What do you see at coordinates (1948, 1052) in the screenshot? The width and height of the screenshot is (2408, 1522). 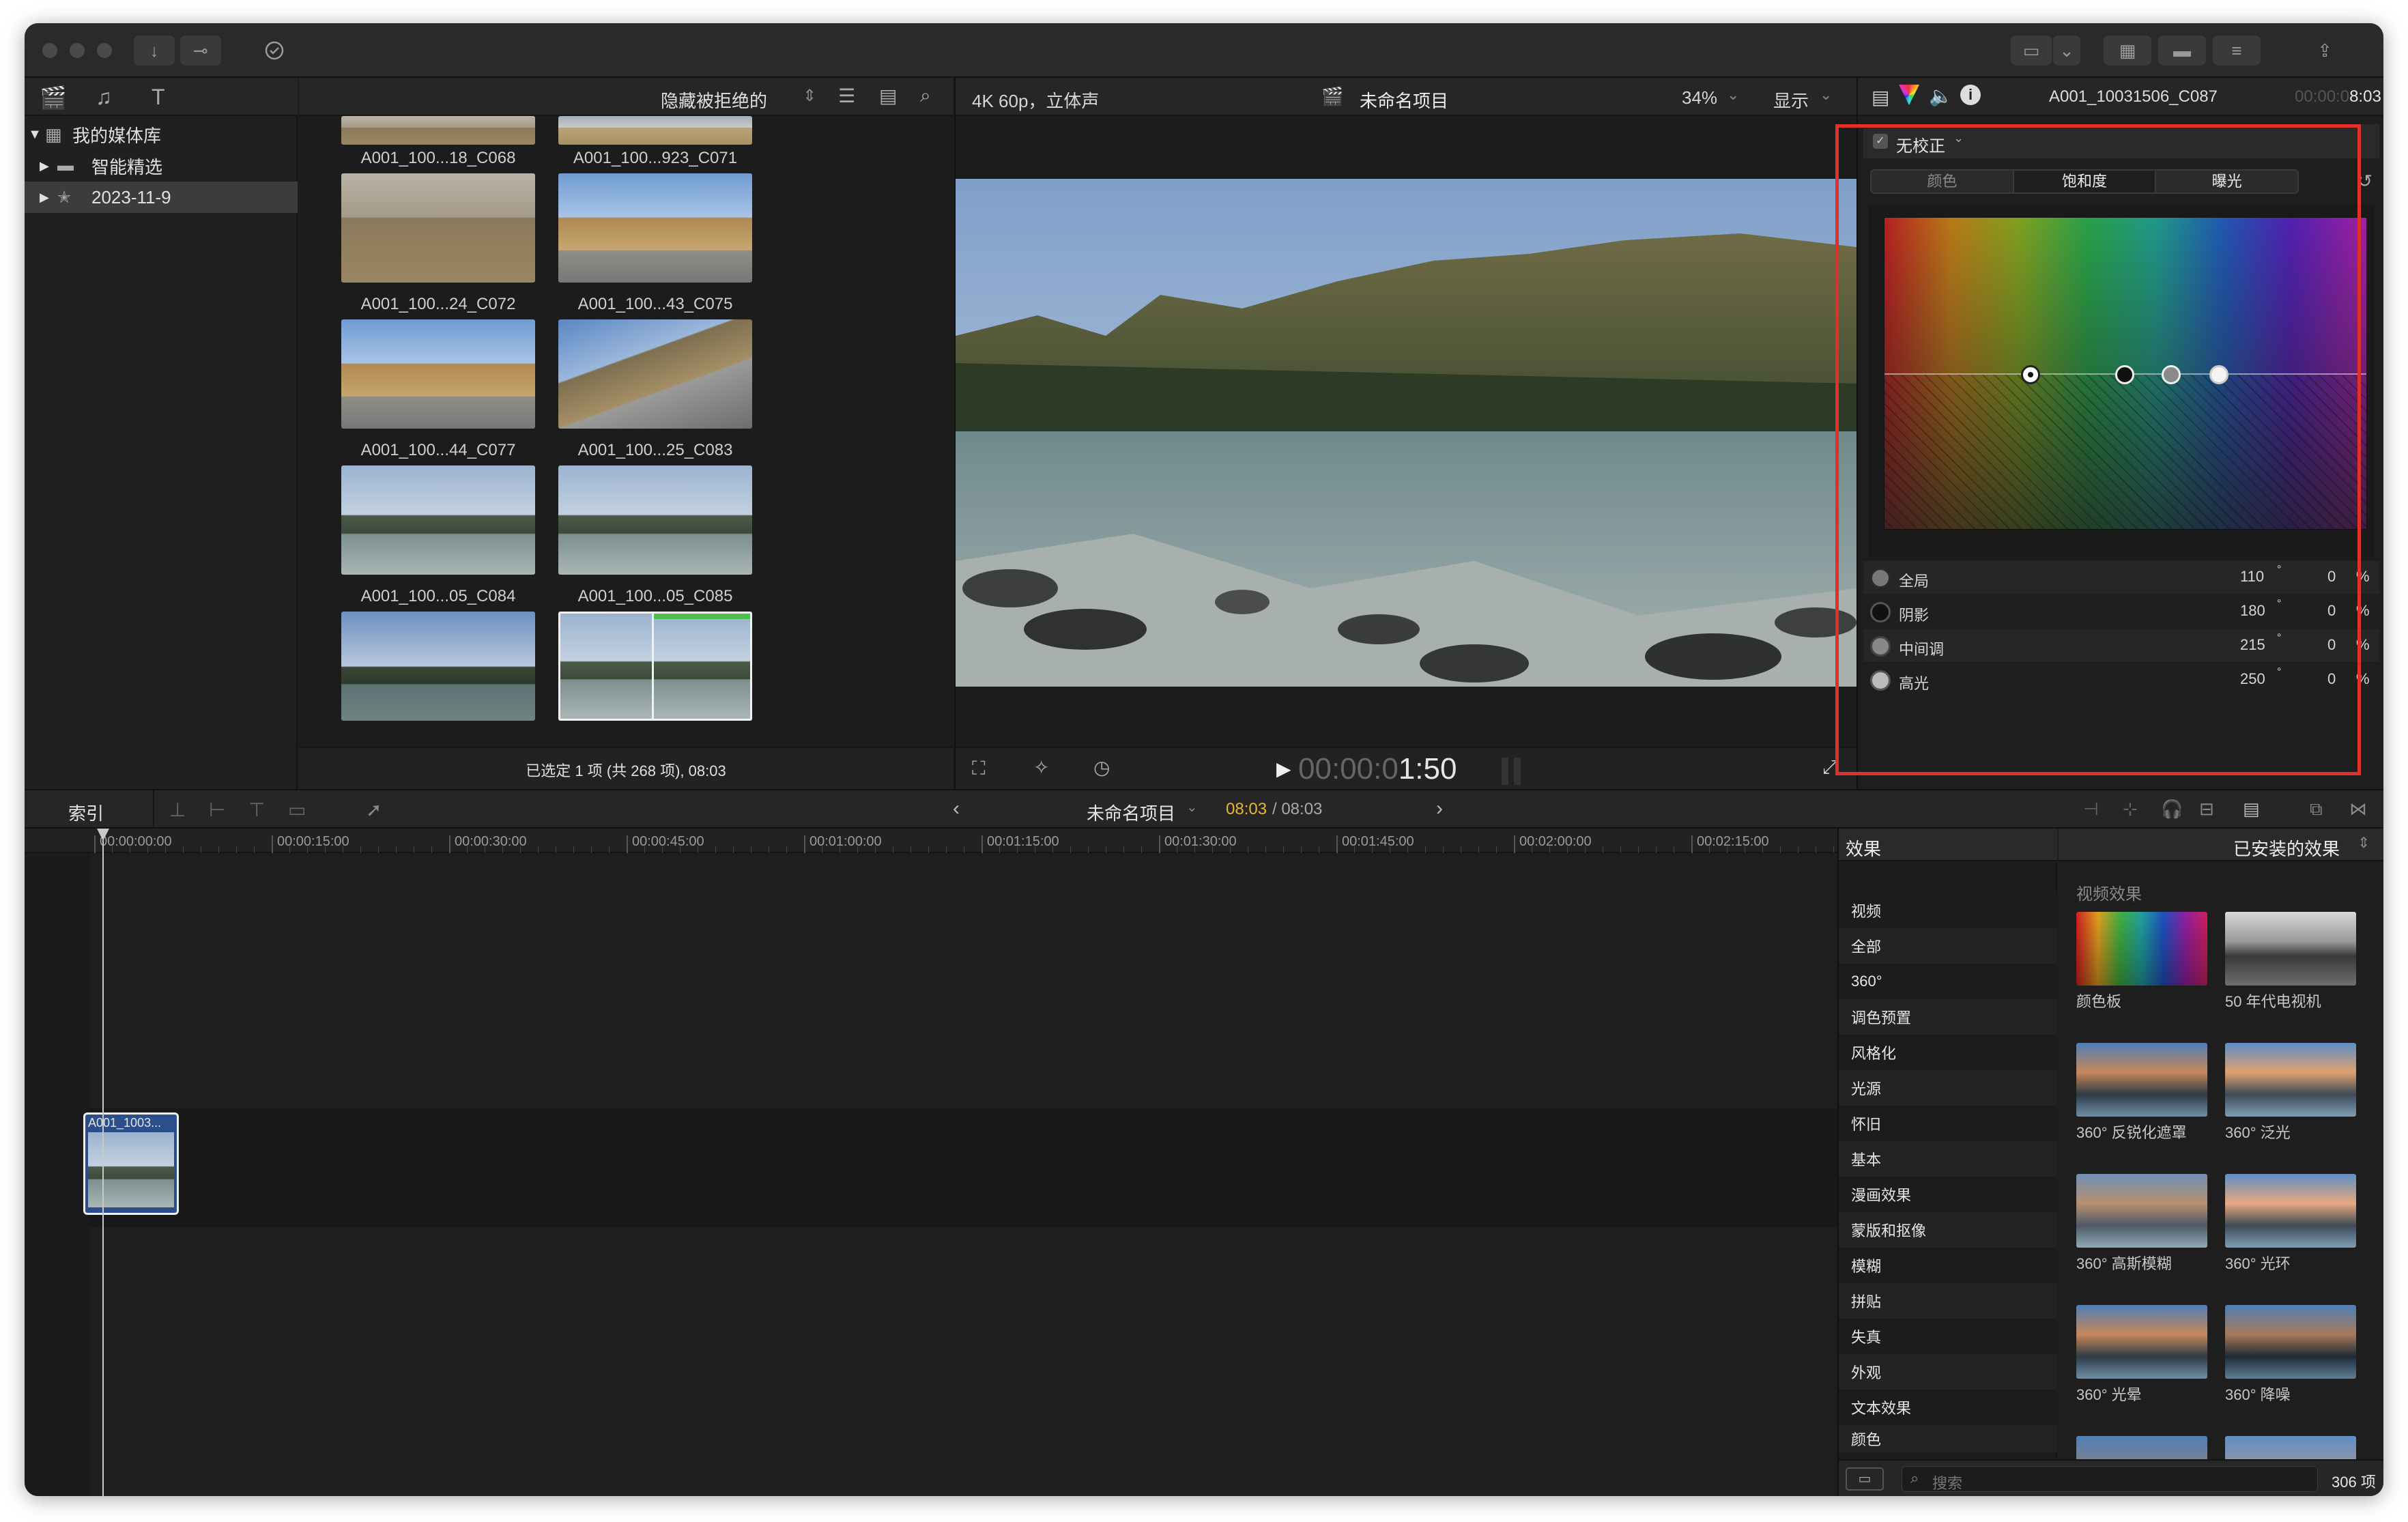 I see `category-stylize: 风格化` at bounding box center [1948, 1052].